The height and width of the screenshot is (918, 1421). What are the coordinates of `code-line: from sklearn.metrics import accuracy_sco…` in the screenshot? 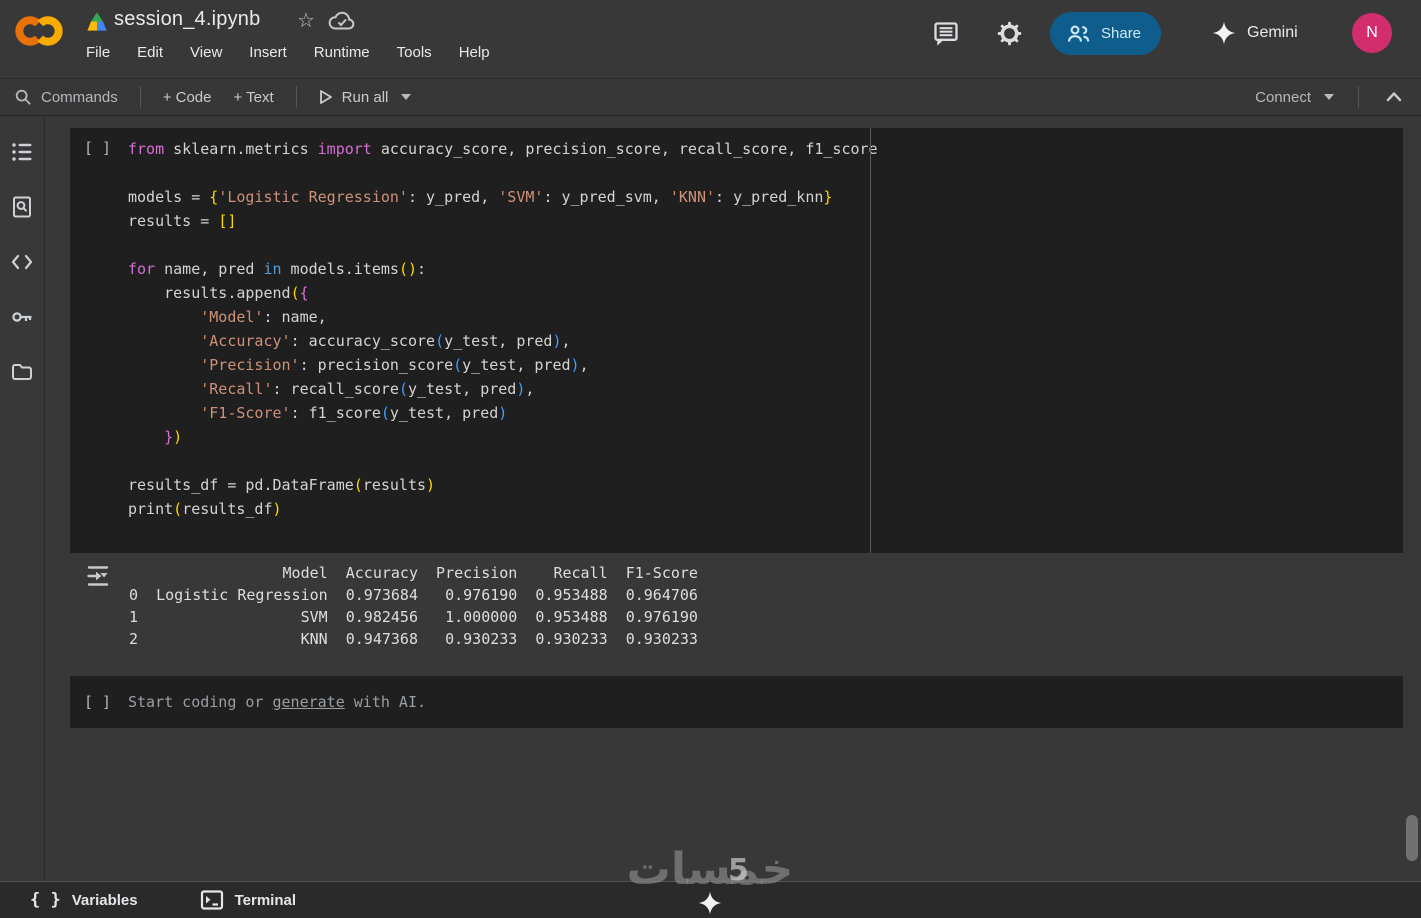 It's located at (503, 149).